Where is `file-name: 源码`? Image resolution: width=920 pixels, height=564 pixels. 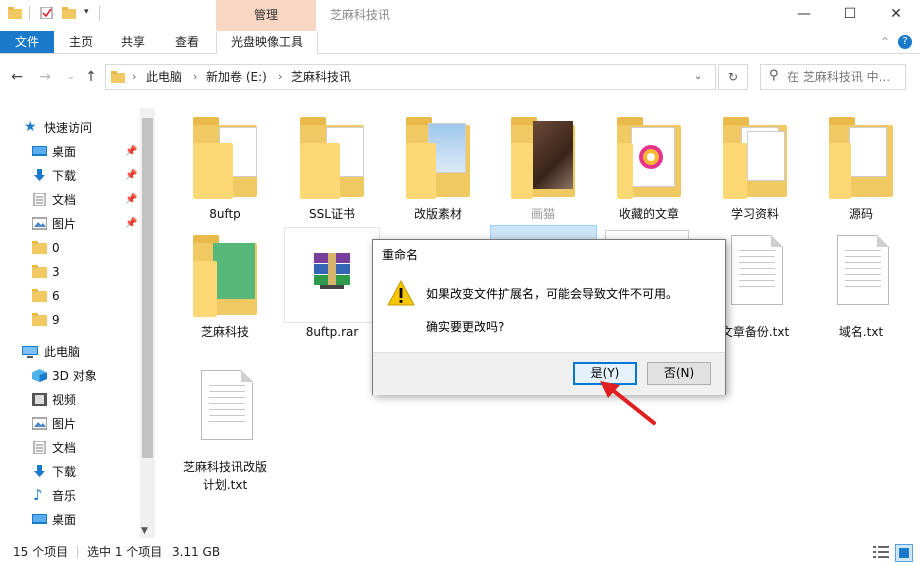 file-name: 源码 is located at coordinates (860, 214).